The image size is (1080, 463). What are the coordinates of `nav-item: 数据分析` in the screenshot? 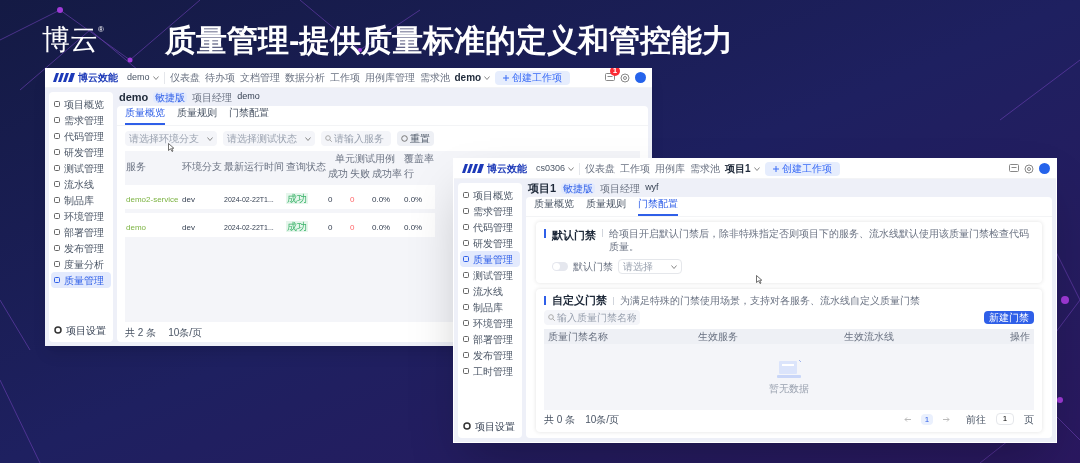 It's located at (304, 77).